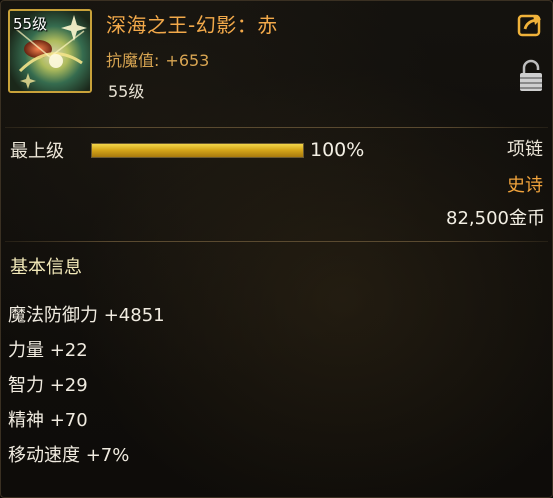  I want to click on stat-line: 智力 +29, so click(48, 385).